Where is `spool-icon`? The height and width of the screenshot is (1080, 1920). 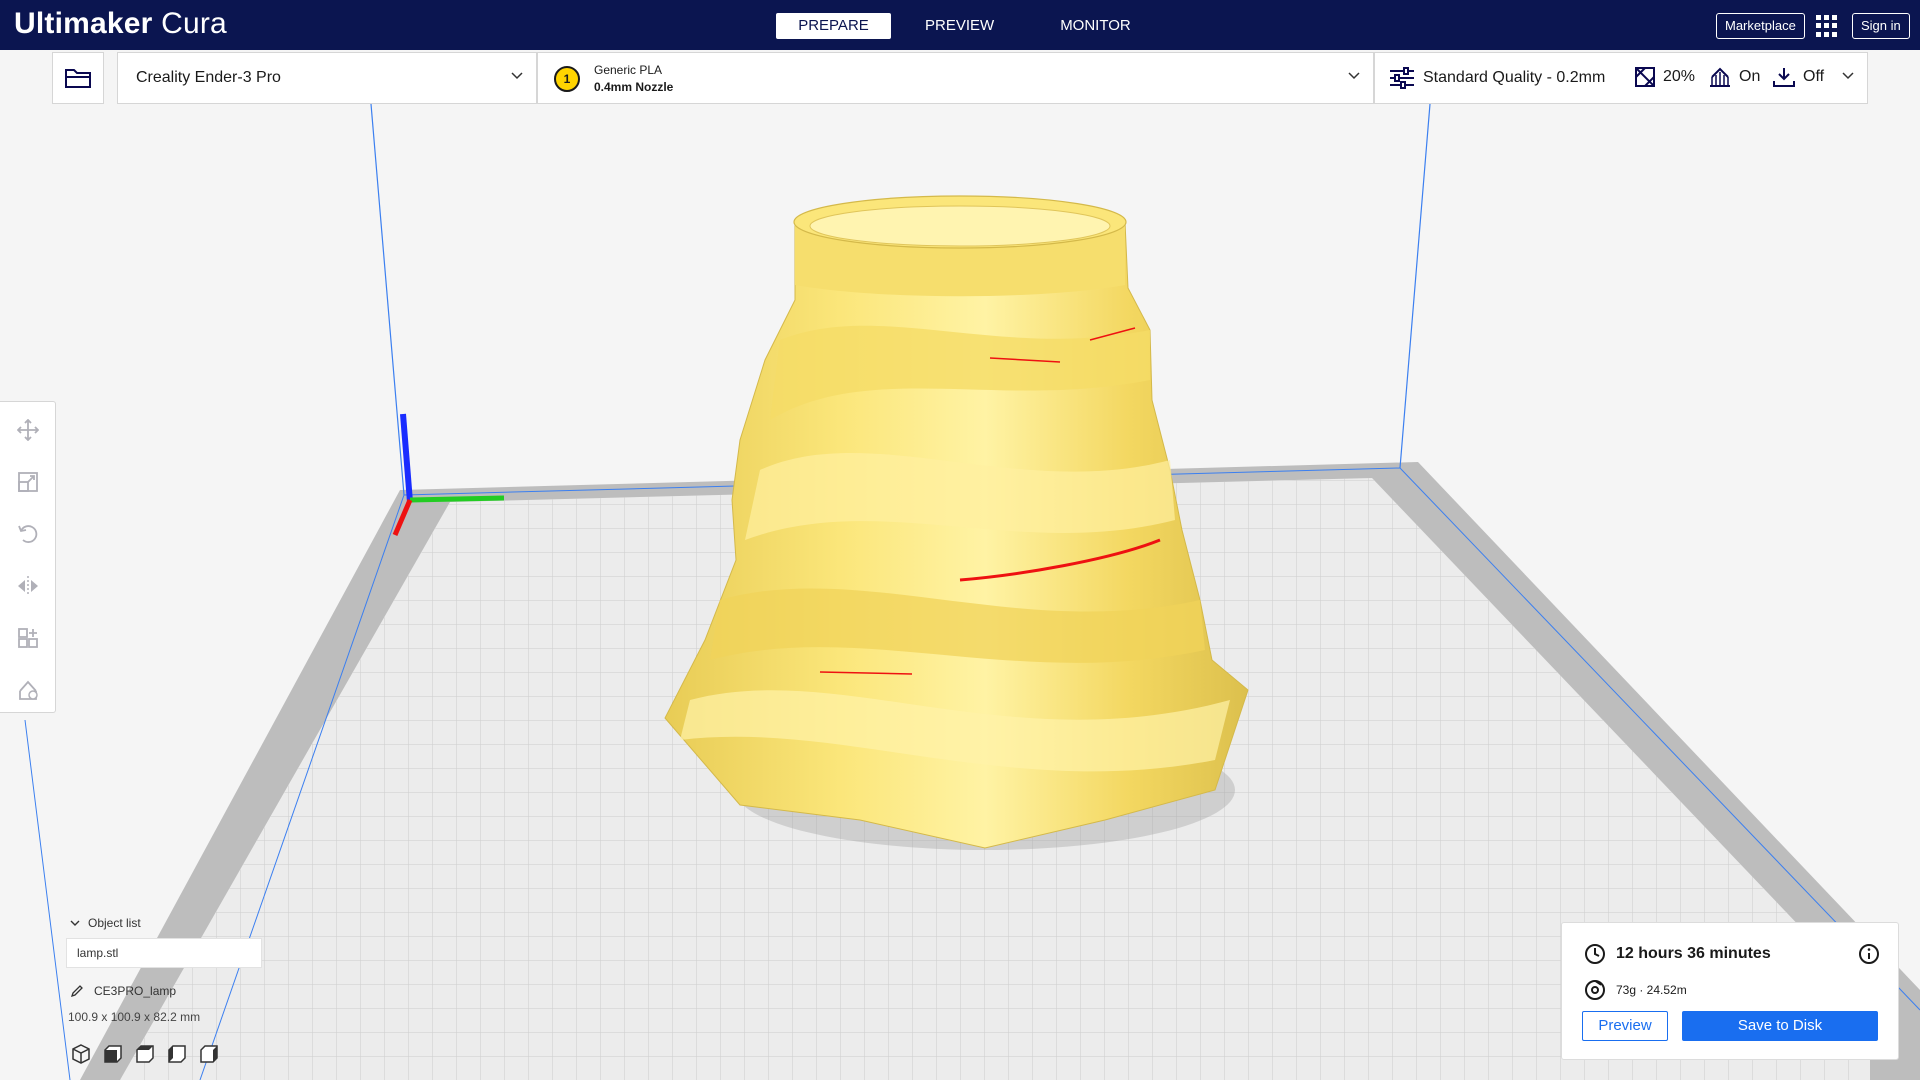
spool-icon is located at coordinates (1595, 990).